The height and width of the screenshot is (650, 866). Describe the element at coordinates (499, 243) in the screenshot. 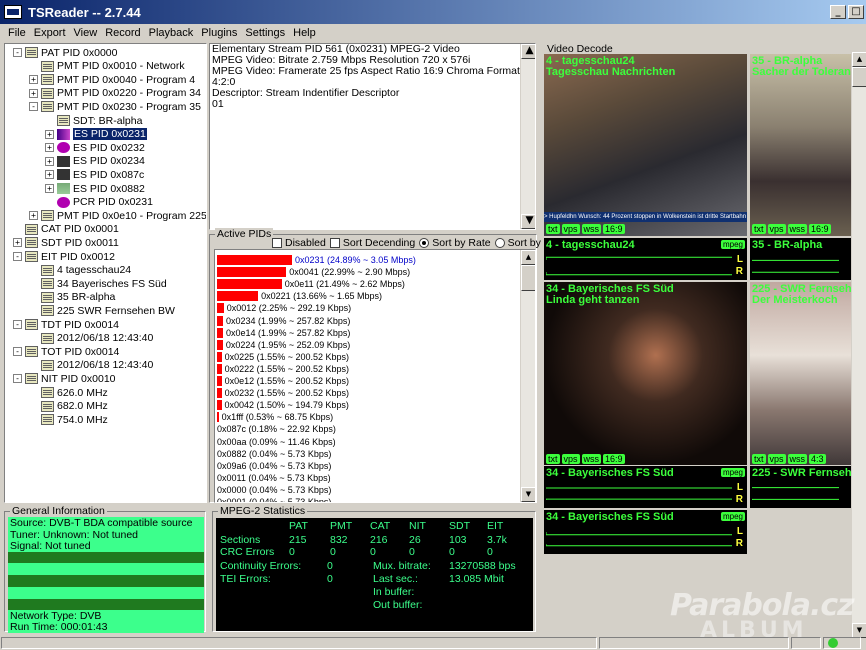

I see `sort-by-pid-radio` at that location.